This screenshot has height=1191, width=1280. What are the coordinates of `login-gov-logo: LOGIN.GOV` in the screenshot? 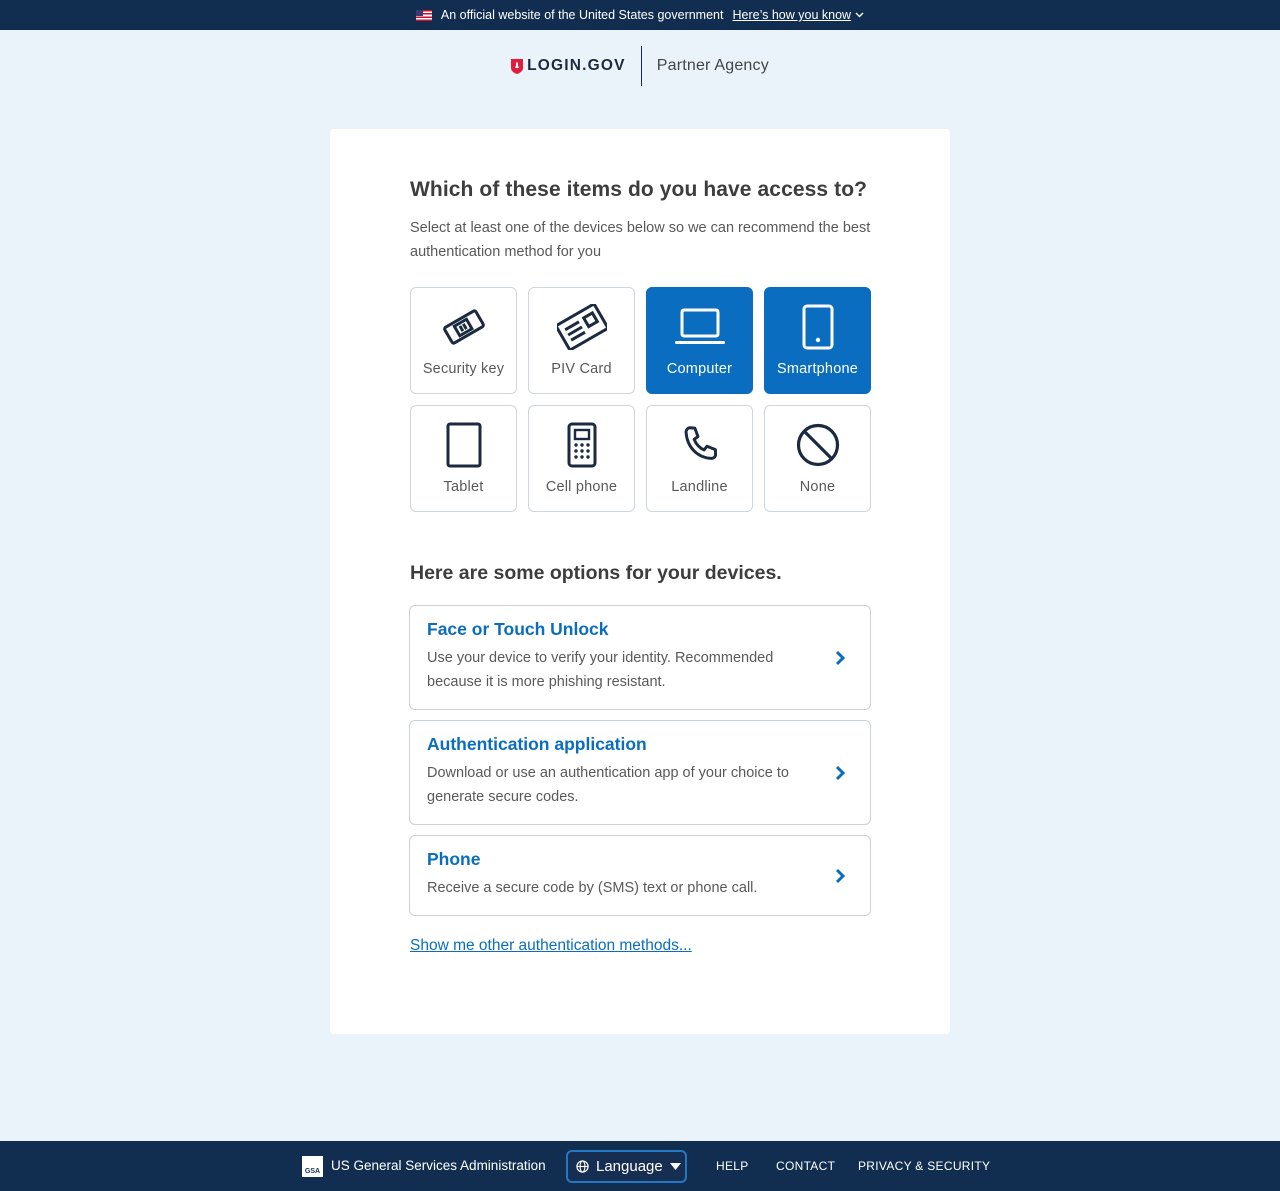 It's located at (576, 66).